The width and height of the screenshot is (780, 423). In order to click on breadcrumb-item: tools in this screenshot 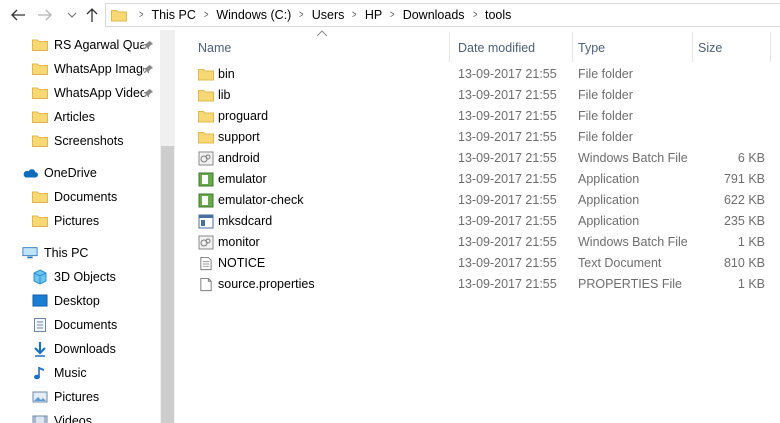, I will do `click(498, 15)`.